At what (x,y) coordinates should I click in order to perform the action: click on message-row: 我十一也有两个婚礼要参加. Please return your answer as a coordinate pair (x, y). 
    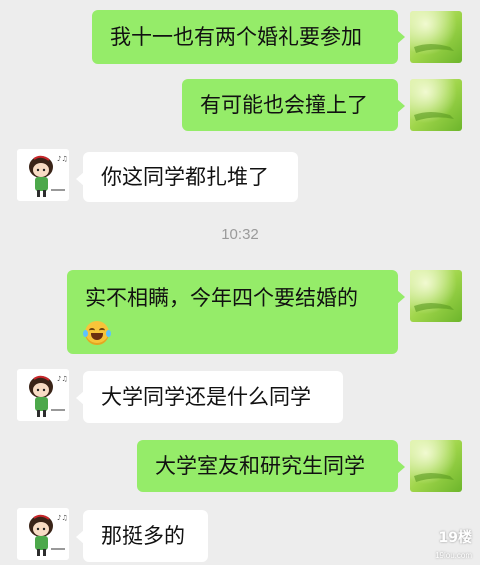
    Looking at the image, I should click on (240, 37).